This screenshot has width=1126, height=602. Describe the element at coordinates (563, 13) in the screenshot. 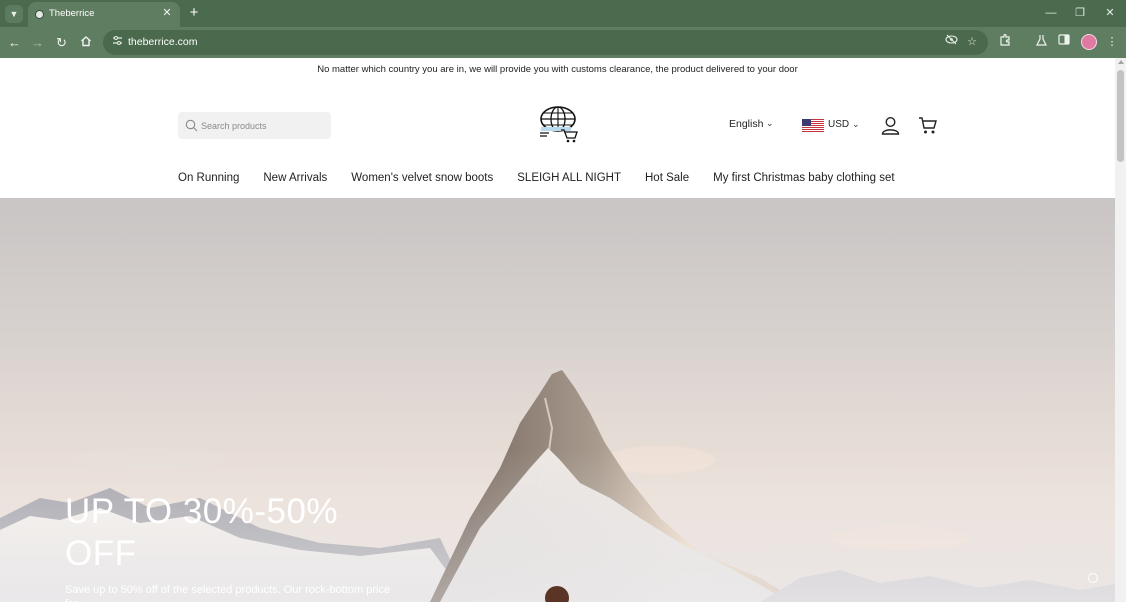

I see `browser-tab-strip: ▼ Theberrice ✕ + — ❐ ✕` at that location.